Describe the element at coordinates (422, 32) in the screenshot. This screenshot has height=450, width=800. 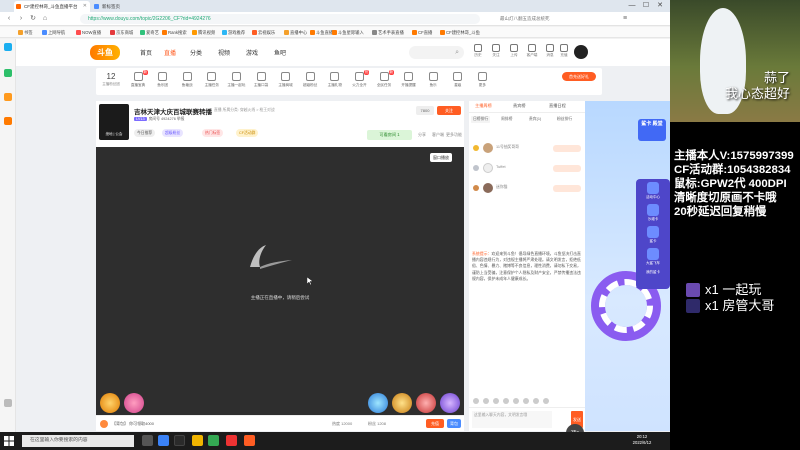
I see `bookmark: CF直播` at that location.